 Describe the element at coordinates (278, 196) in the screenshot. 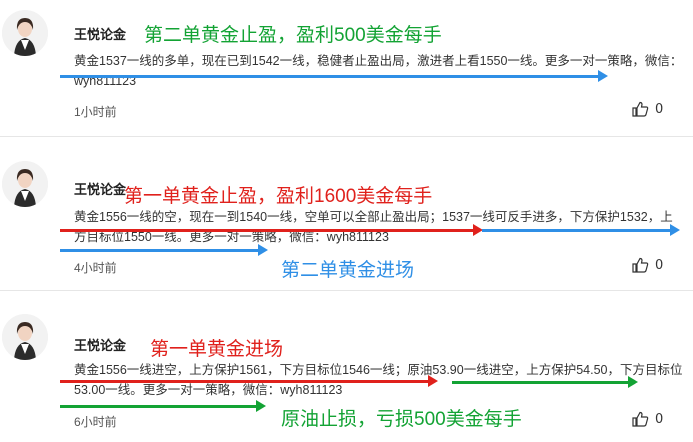

I see `annotation-red: 第一单黄金止盈，盈利1600美金每手` at that location.